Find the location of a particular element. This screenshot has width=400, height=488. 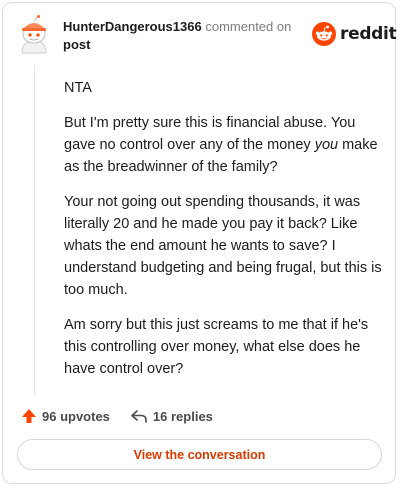

post-link: post is located at coordinates (76, 44).